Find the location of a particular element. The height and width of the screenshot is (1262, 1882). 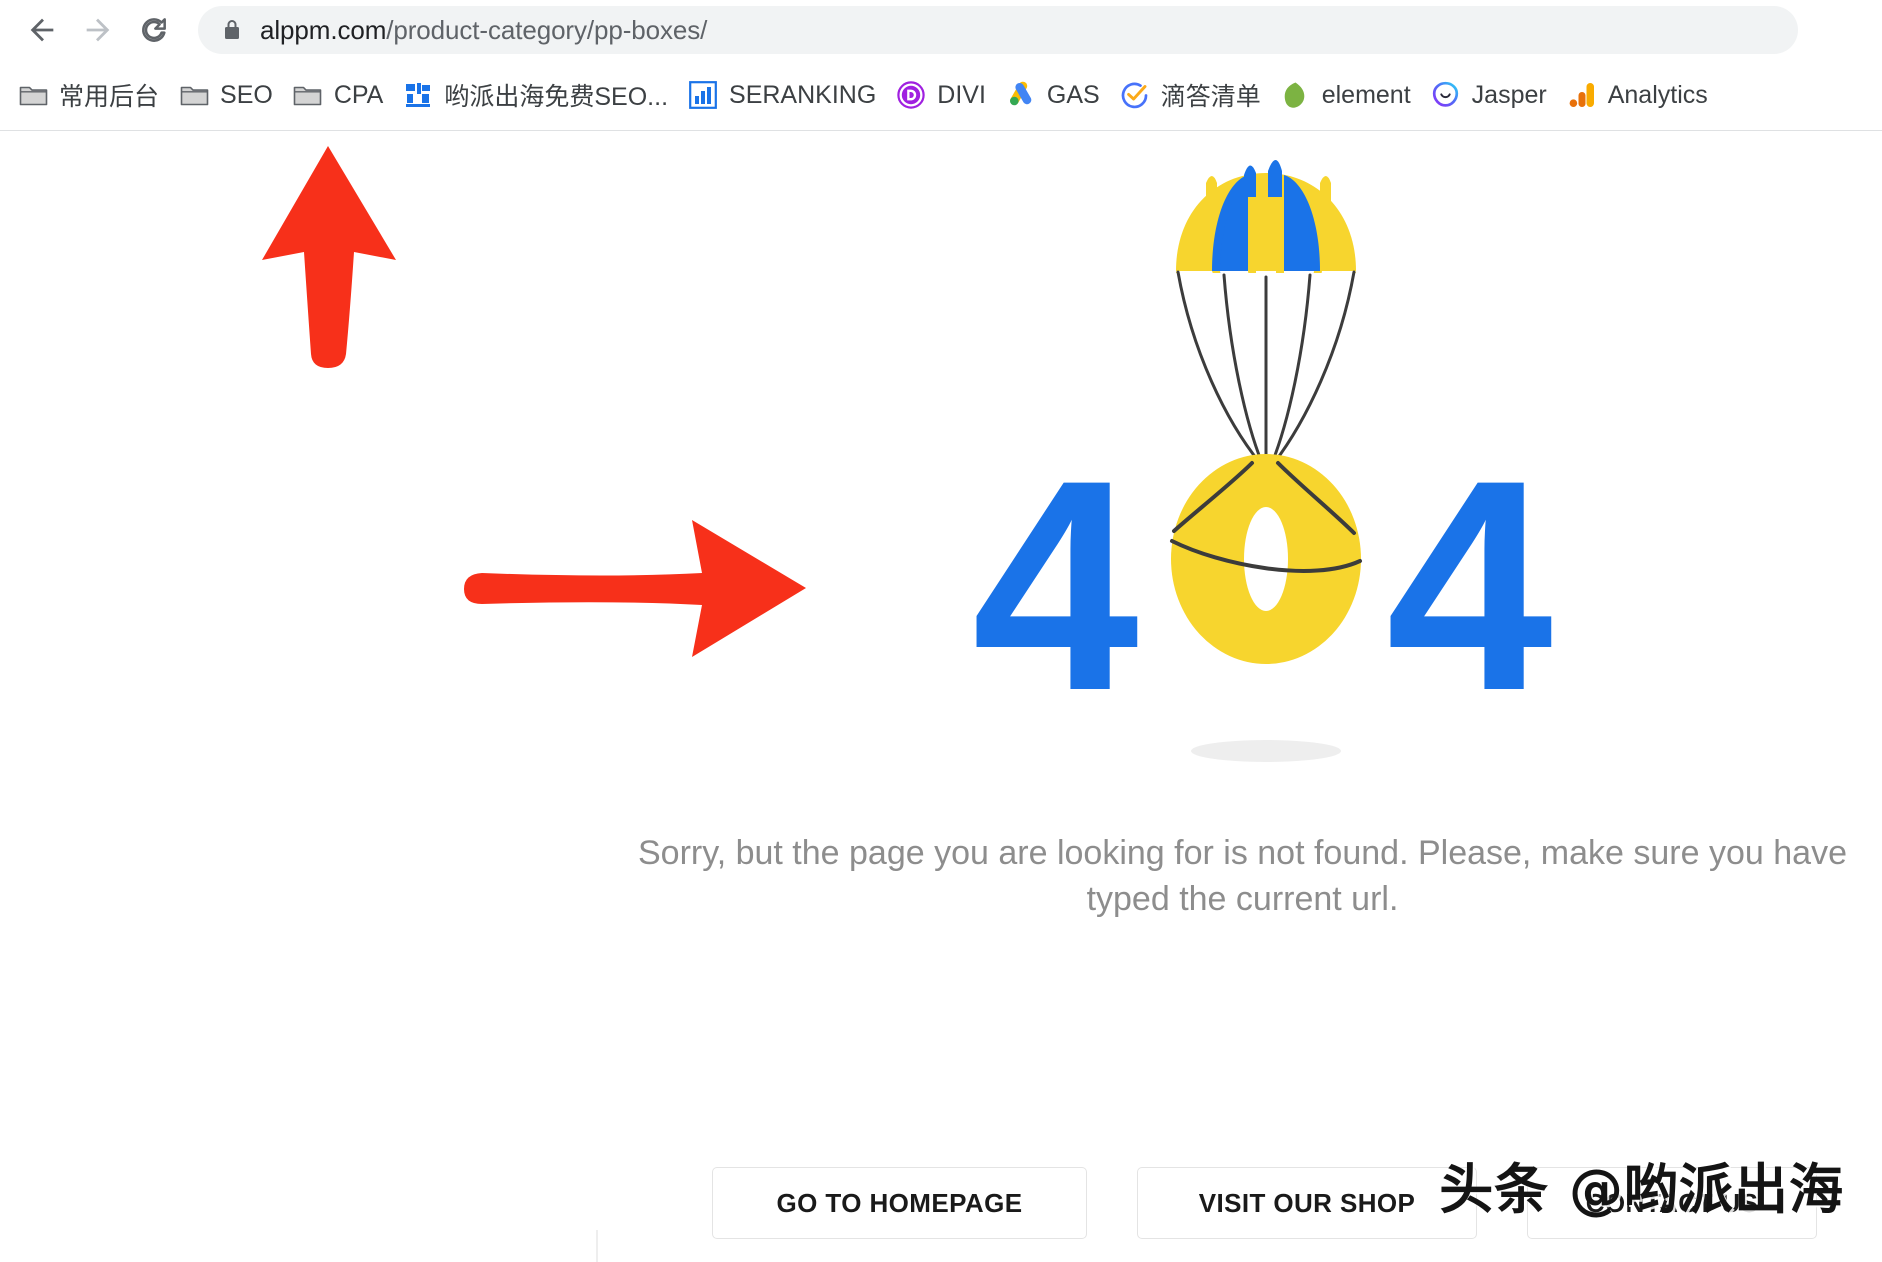

forward-button is located at coordinates (98, 30).